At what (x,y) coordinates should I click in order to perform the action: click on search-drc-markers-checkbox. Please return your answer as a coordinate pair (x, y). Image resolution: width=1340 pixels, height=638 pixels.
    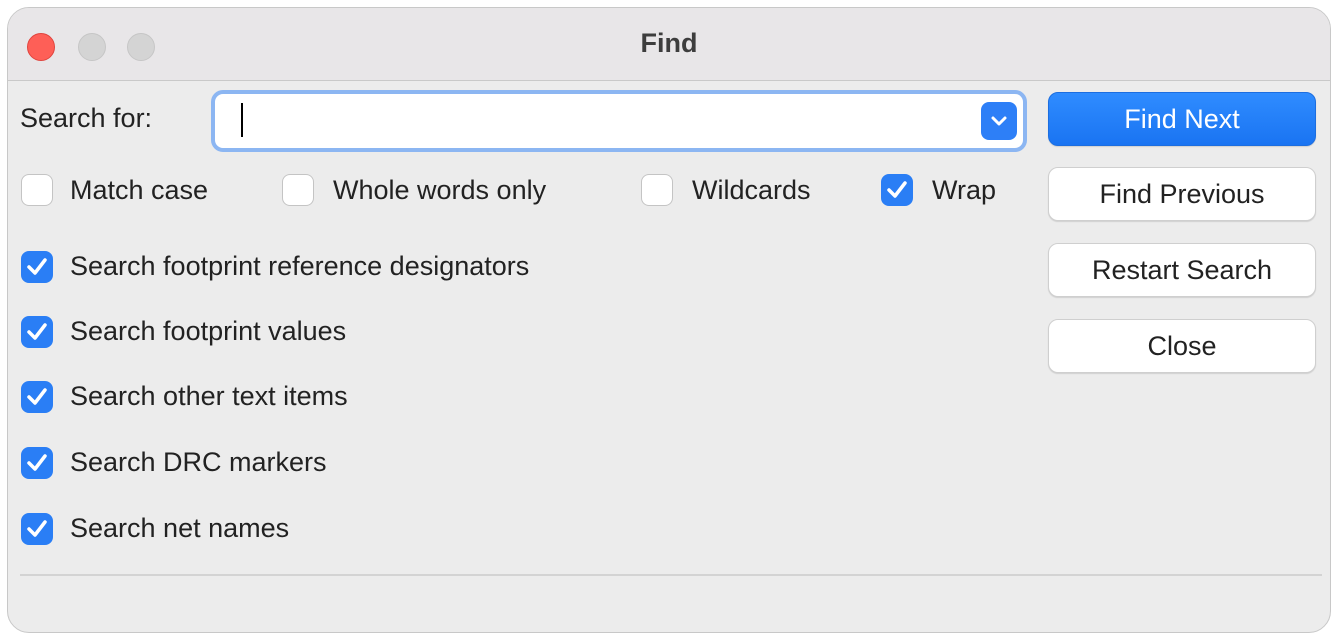
    Looking at the image, I should click on (37, 463).